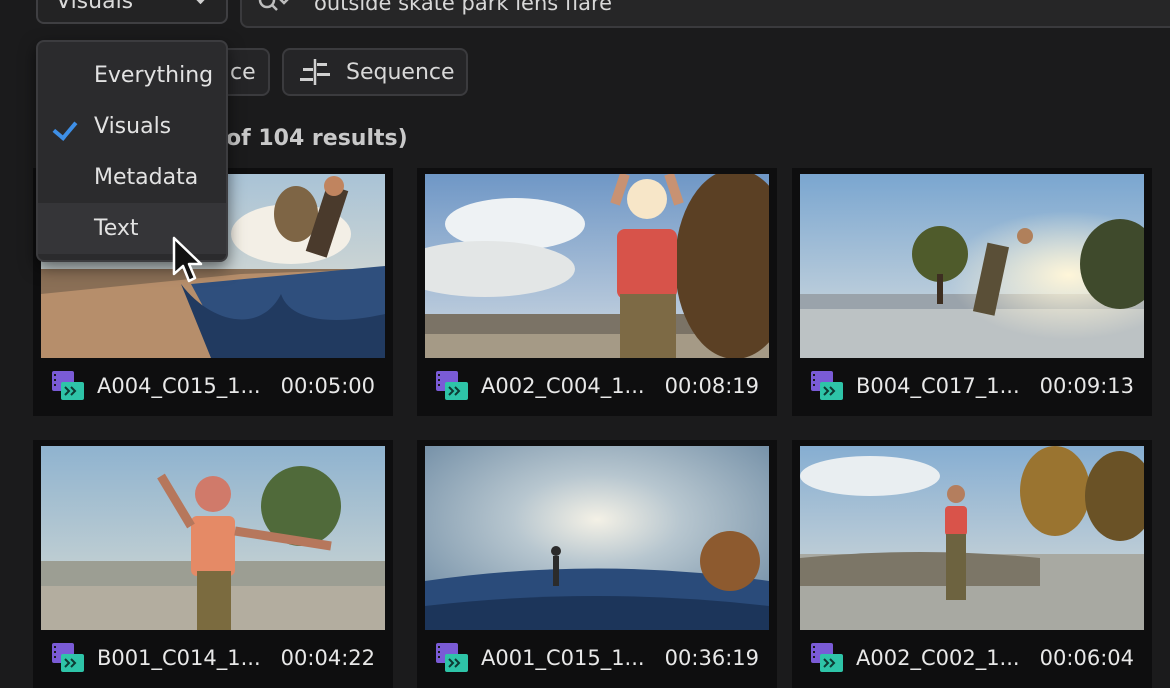 Image resolution: width=1170 pixels, height=688 pixels. Describe the element at coordinates (146, 177) in the screenshot. I see `dropdown-item-label: Metadata` at that location.